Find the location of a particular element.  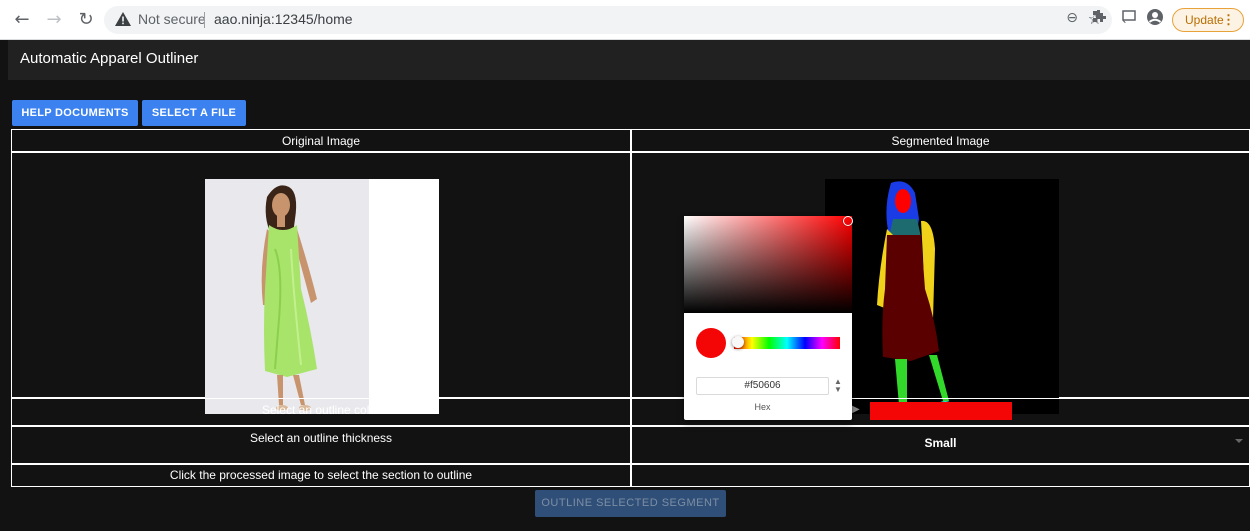

extensions-icon is located at coordinates (1099, 20).